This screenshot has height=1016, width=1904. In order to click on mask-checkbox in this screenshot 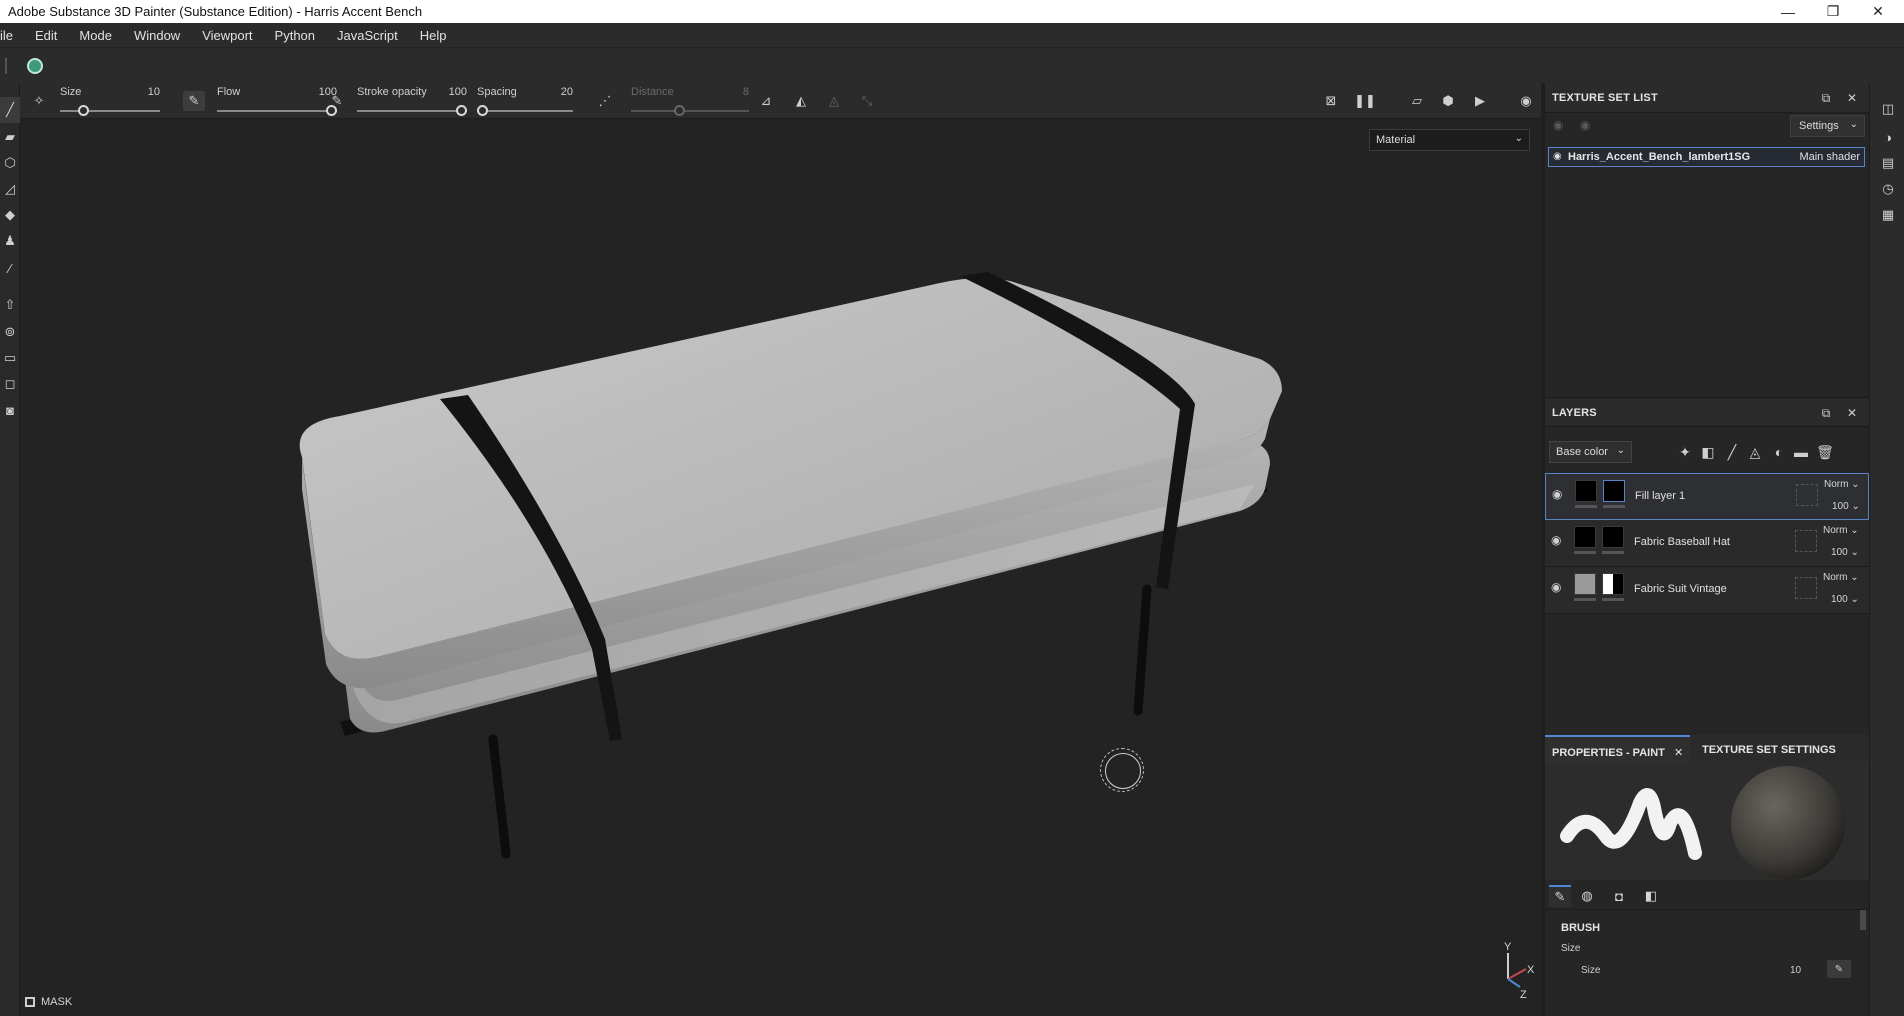, I will do `click(30, 1002)`.